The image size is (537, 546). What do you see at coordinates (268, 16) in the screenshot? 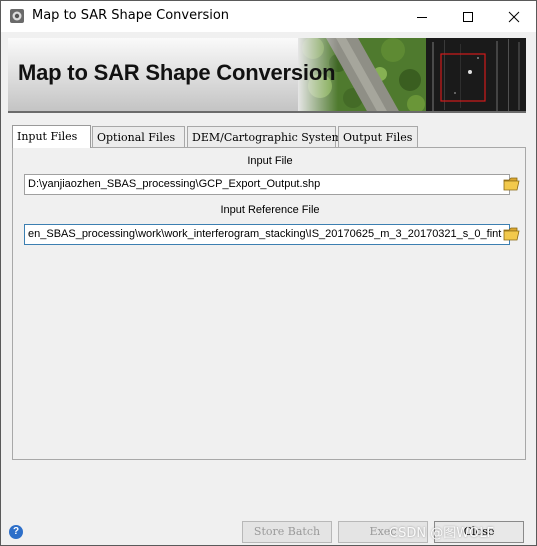
I see `title-bar: Map to SAR Shape Conversion` at bounding box center [268, 16].